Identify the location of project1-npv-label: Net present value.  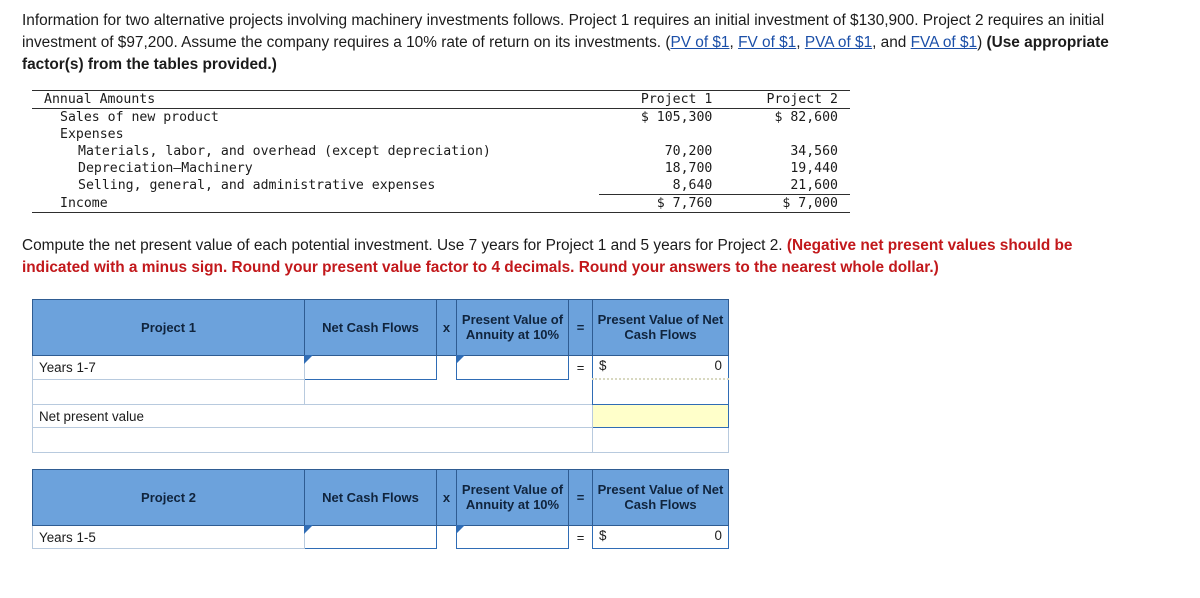
(312, 416).